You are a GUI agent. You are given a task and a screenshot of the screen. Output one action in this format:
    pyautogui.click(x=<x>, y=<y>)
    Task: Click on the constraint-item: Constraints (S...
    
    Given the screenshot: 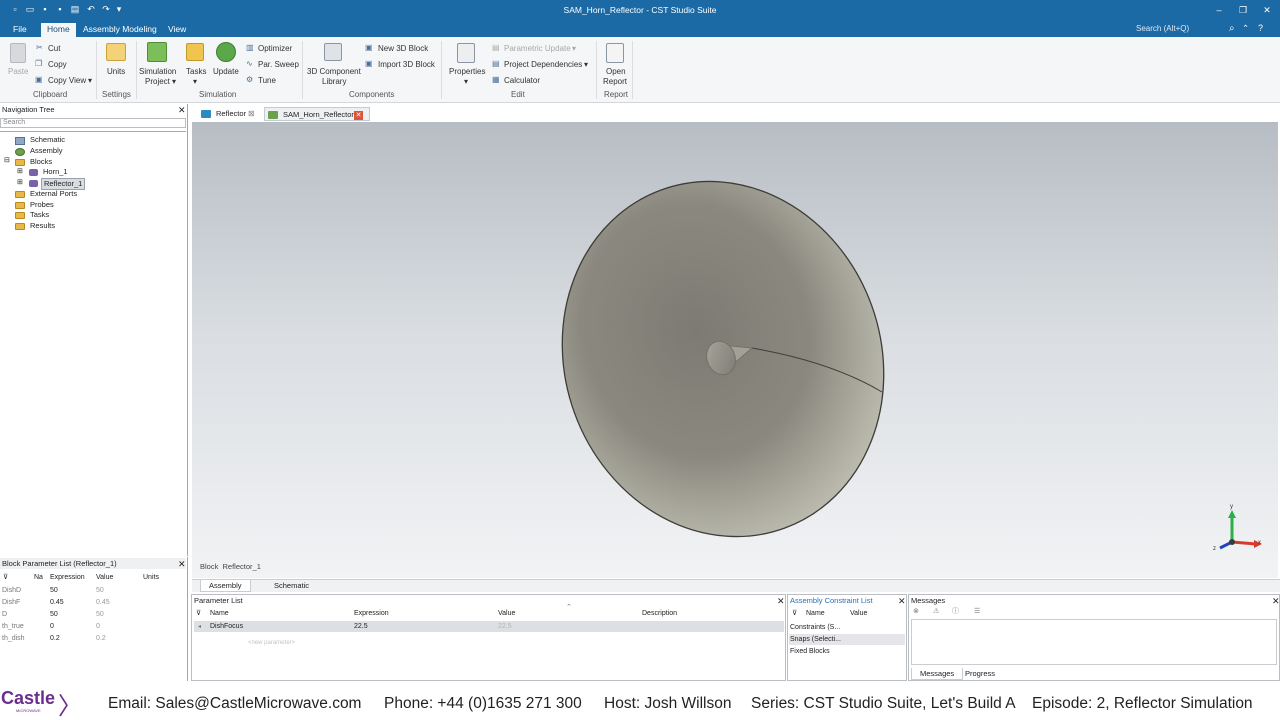 What is the action you would take?
    pyautogui.click(x=815, y=628)
    